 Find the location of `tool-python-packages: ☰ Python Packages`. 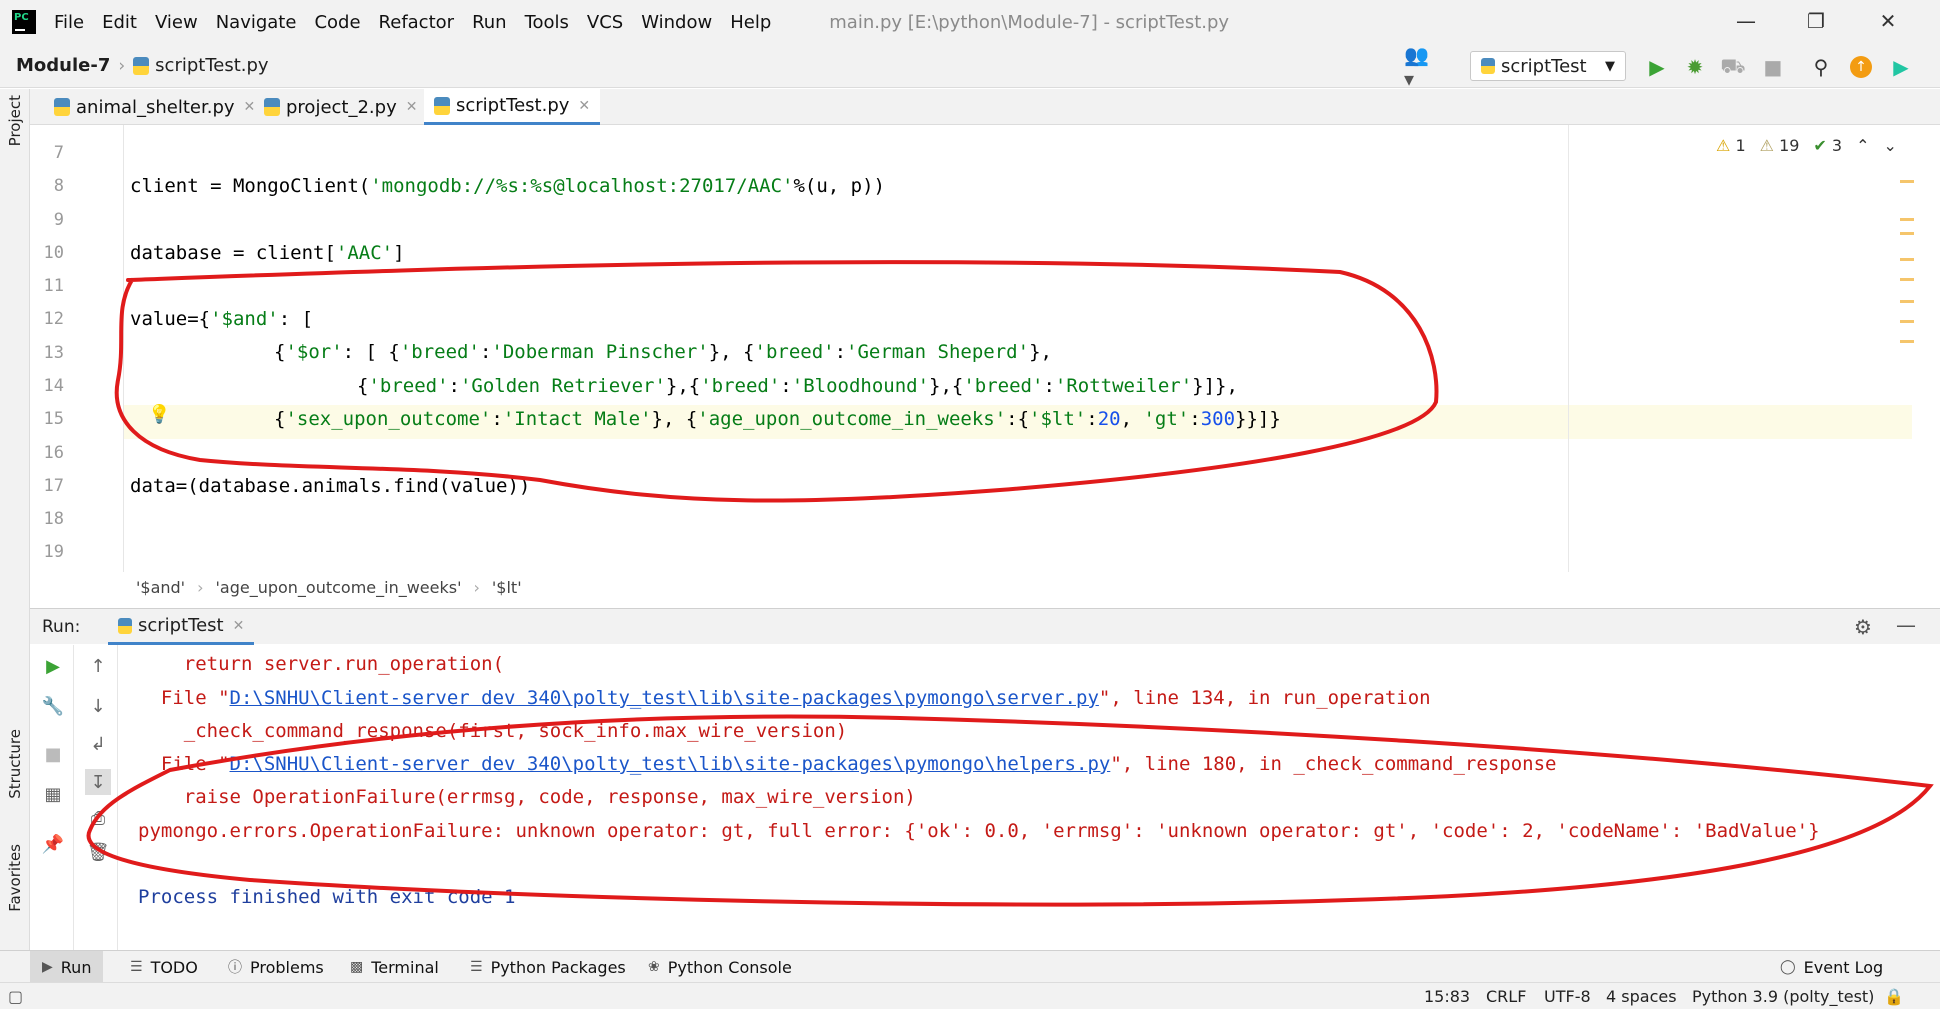

tool-python-packages: ☰ Python Packages is located at coordinates (548, 967).